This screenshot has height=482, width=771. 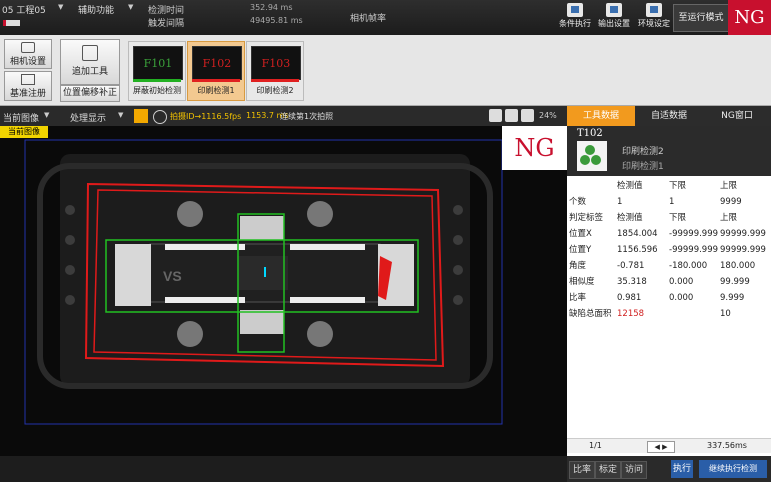 What do you see at coordinates (733, 469) in the screenshot?
I see `continue-detect-button: 继续执行检测` at bounding box center [733, 469].